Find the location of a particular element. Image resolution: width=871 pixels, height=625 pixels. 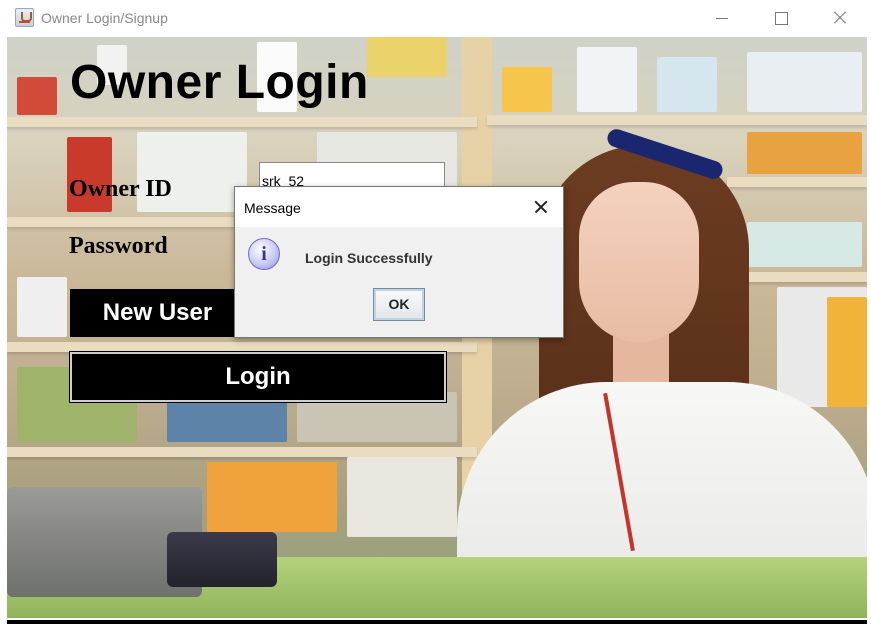

page-title: Owner Login is located at coordinates (219, 82).